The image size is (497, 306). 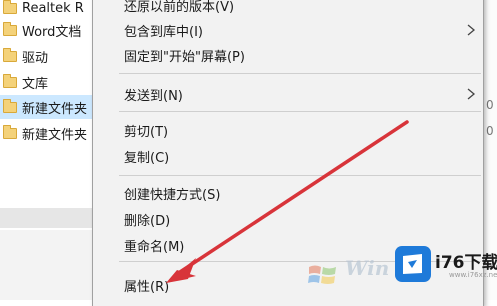 What do you see at coordinates (147, 221) in the screenshot?
I see `menu-item-label: 删除(D)` at bounding box center [147, 221].